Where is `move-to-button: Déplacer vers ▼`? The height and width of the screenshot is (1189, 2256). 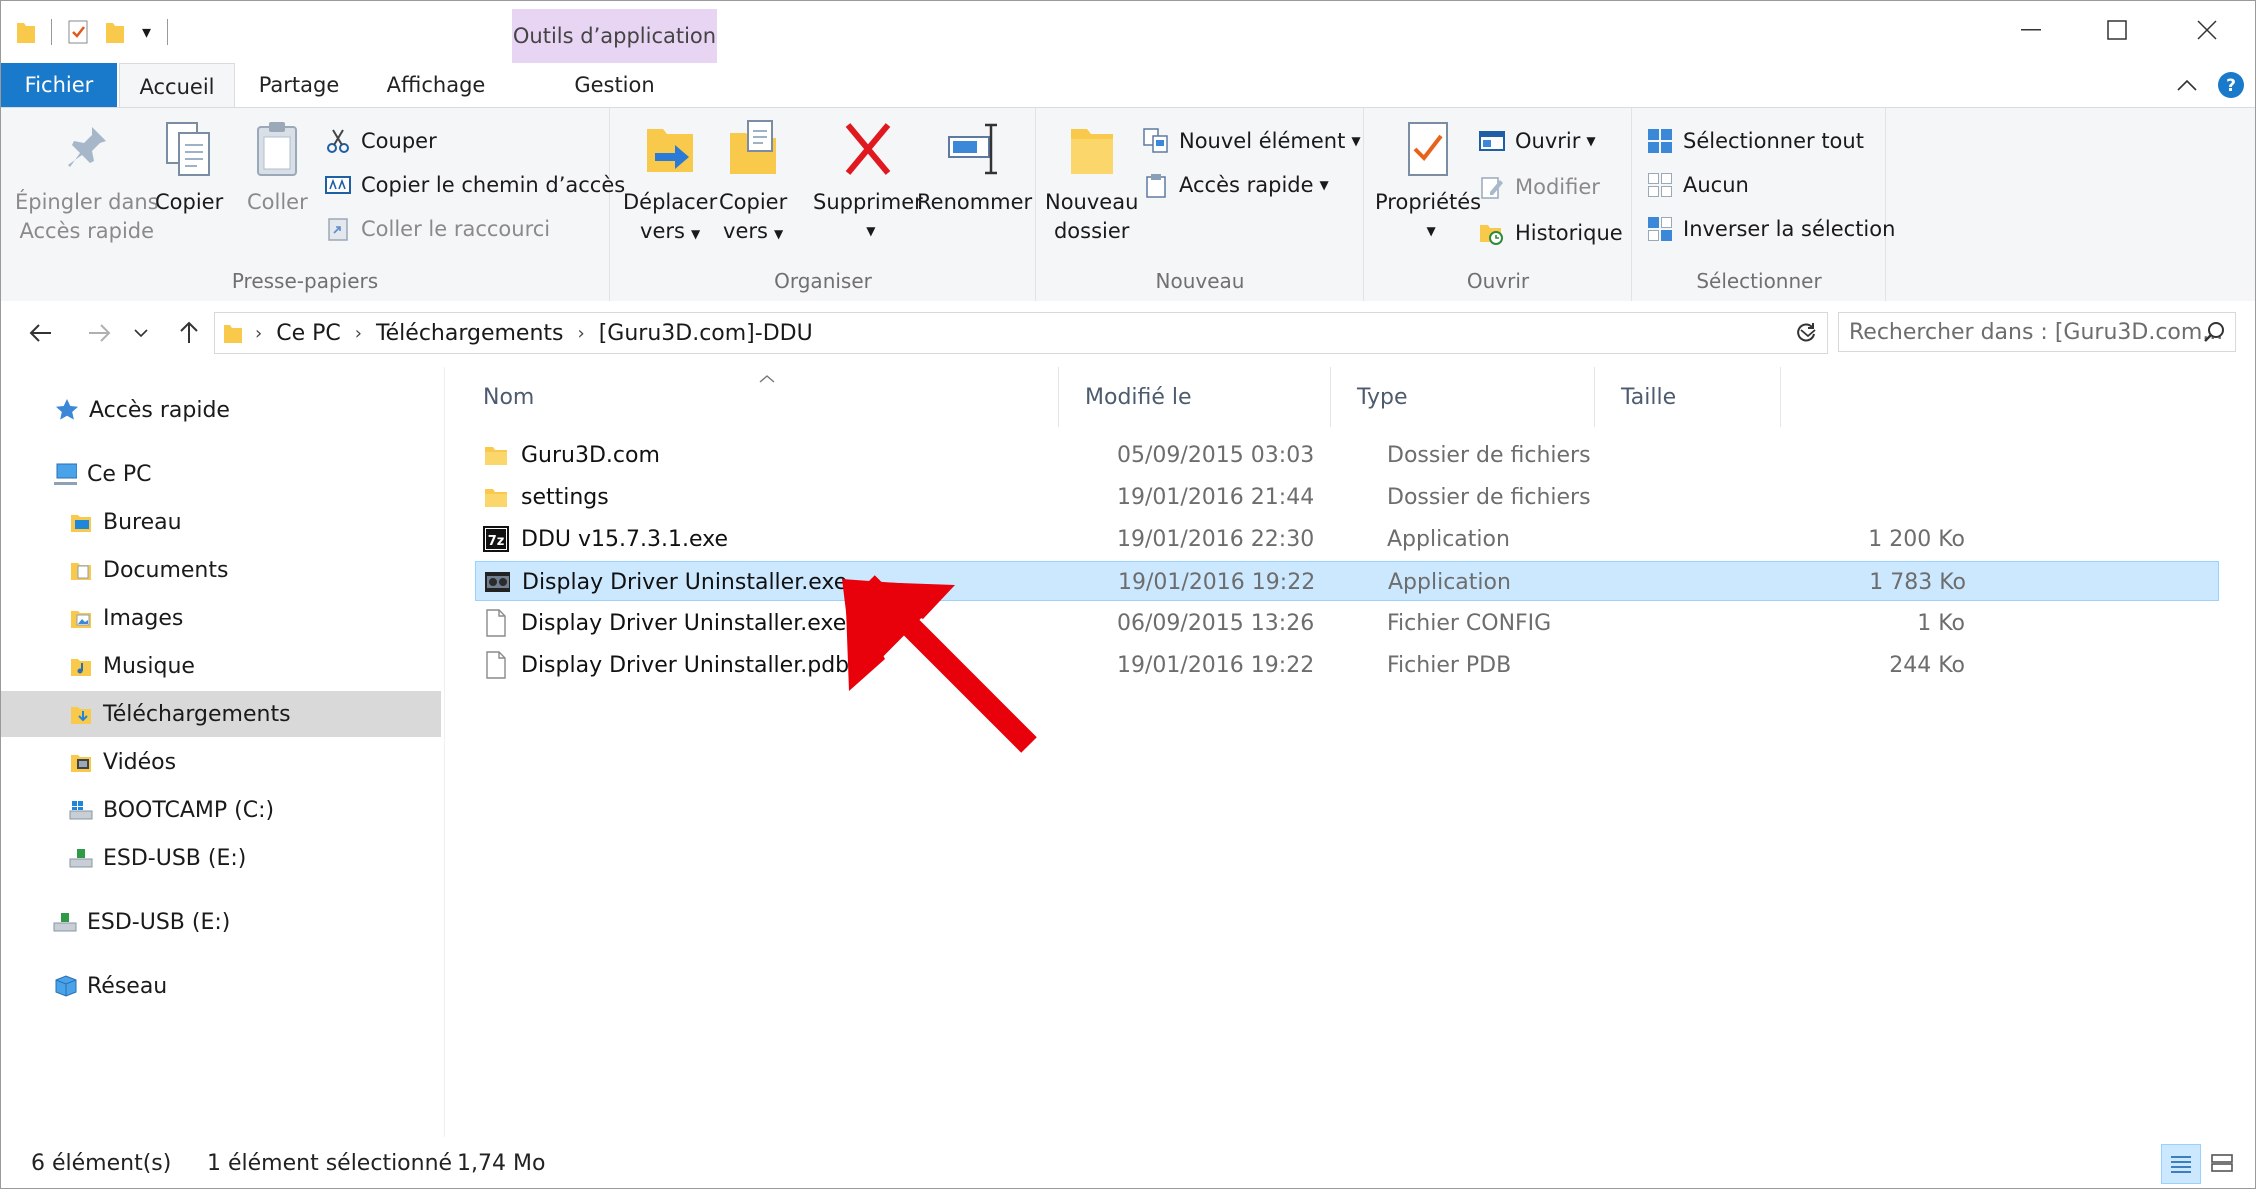 move-to-button: Déplacer vers ▼ is located at coordinates (670, 183).